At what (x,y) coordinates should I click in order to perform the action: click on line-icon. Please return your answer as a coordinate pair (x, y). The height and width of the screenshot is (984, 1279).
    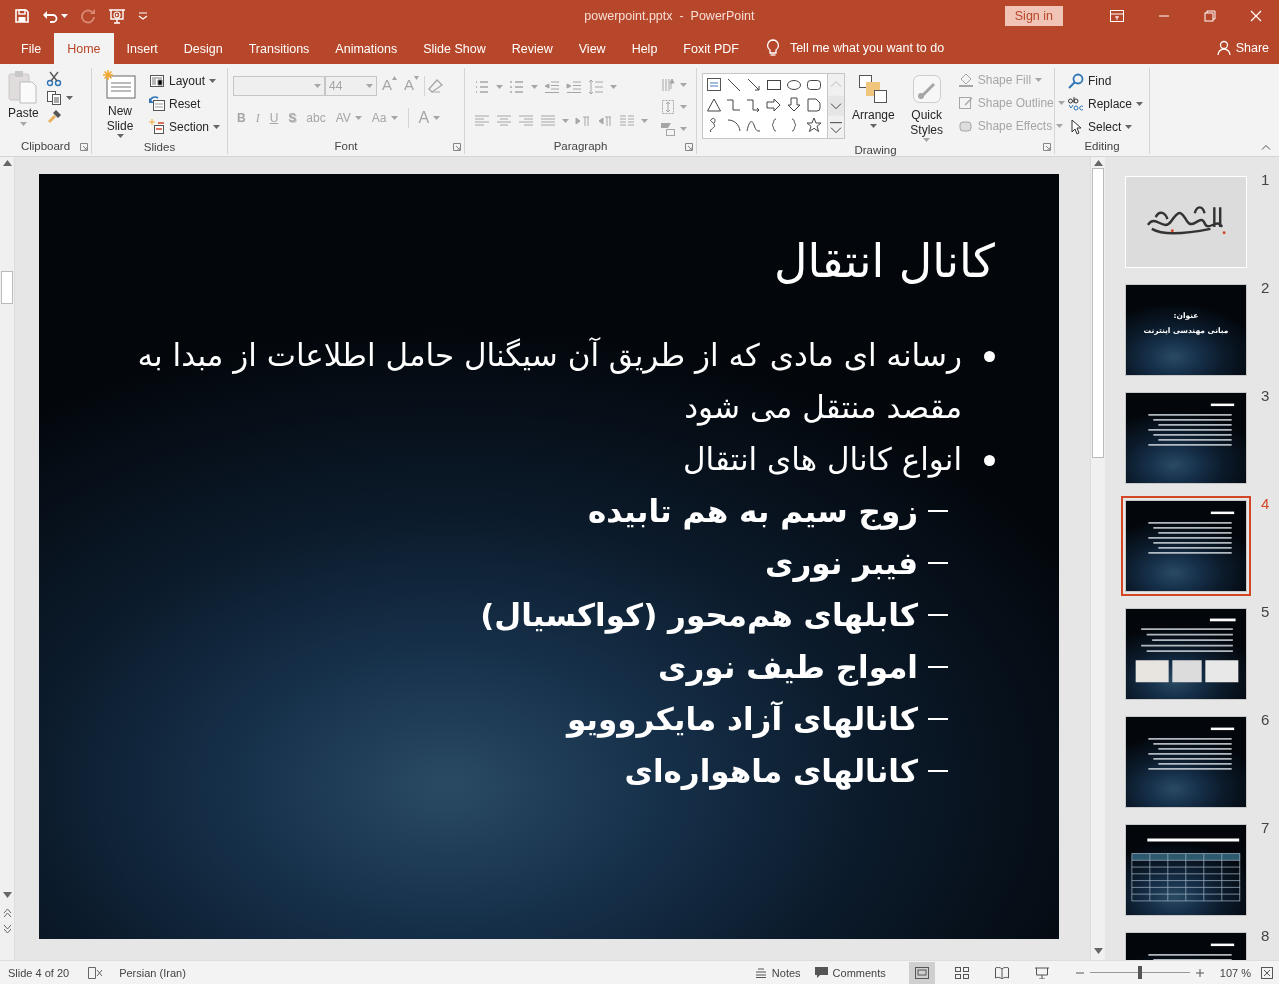
    Looking at the image, I should click on (734, 85).